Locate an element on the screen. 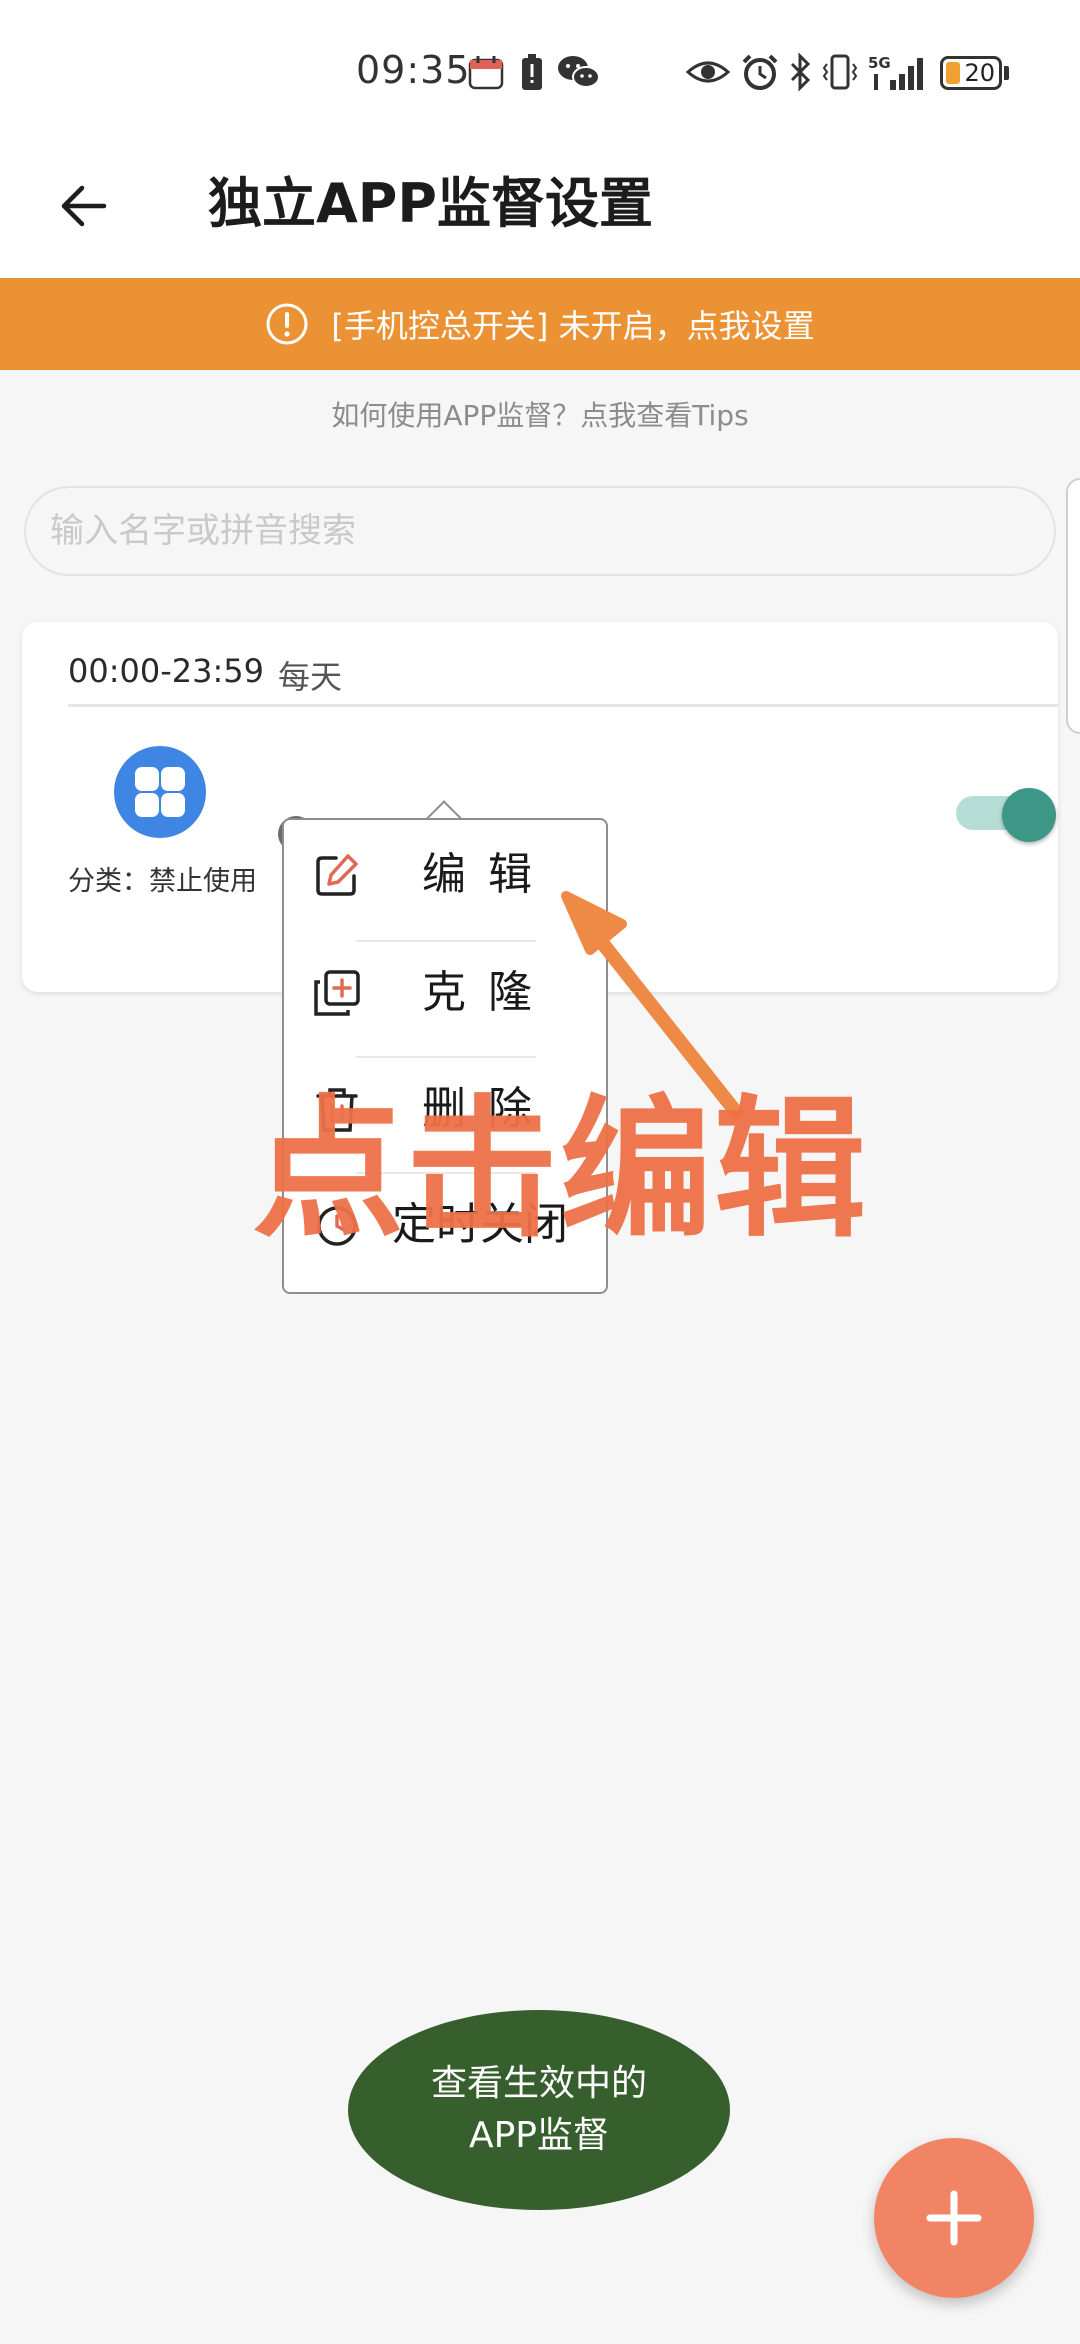 This screenshot has width=1080, height=2344. annotation-text: 点击编辑 is located at coordinates (560, 1169).